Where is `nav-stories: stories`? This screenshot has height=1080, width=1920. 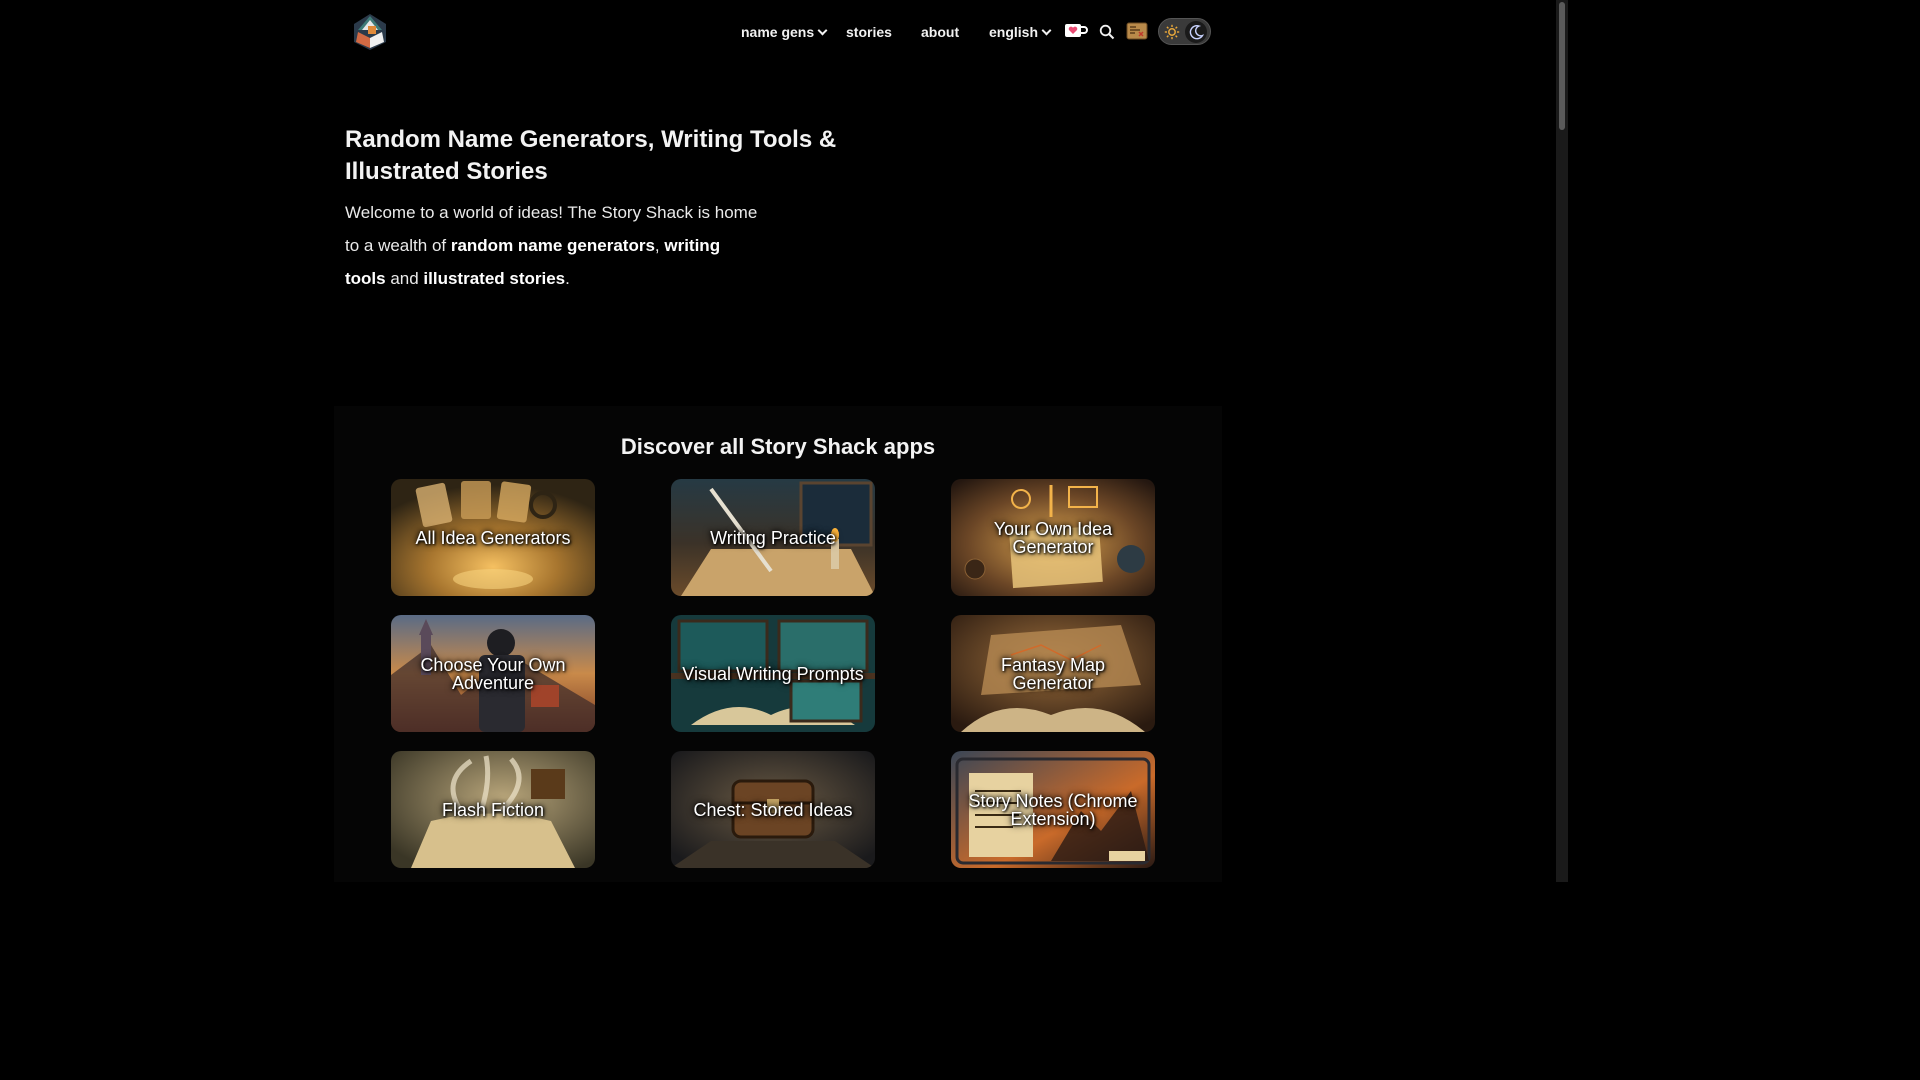 nav-stories: stories is located at coordinates (869, 32).